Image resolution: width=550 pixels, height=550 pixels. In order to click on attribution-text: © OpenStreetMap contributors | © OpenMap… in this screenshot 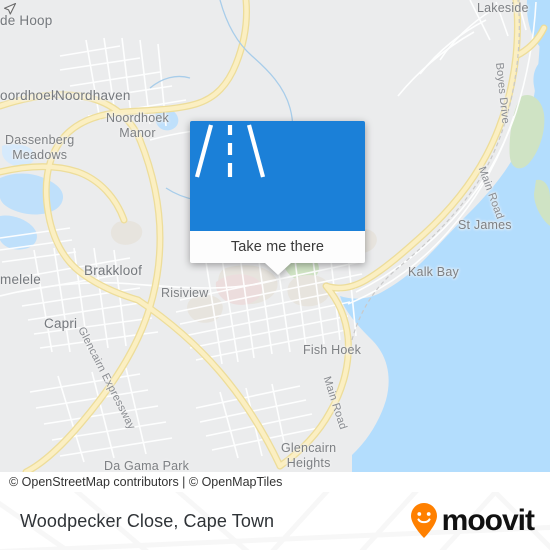, I will do `click(146, 482)`.